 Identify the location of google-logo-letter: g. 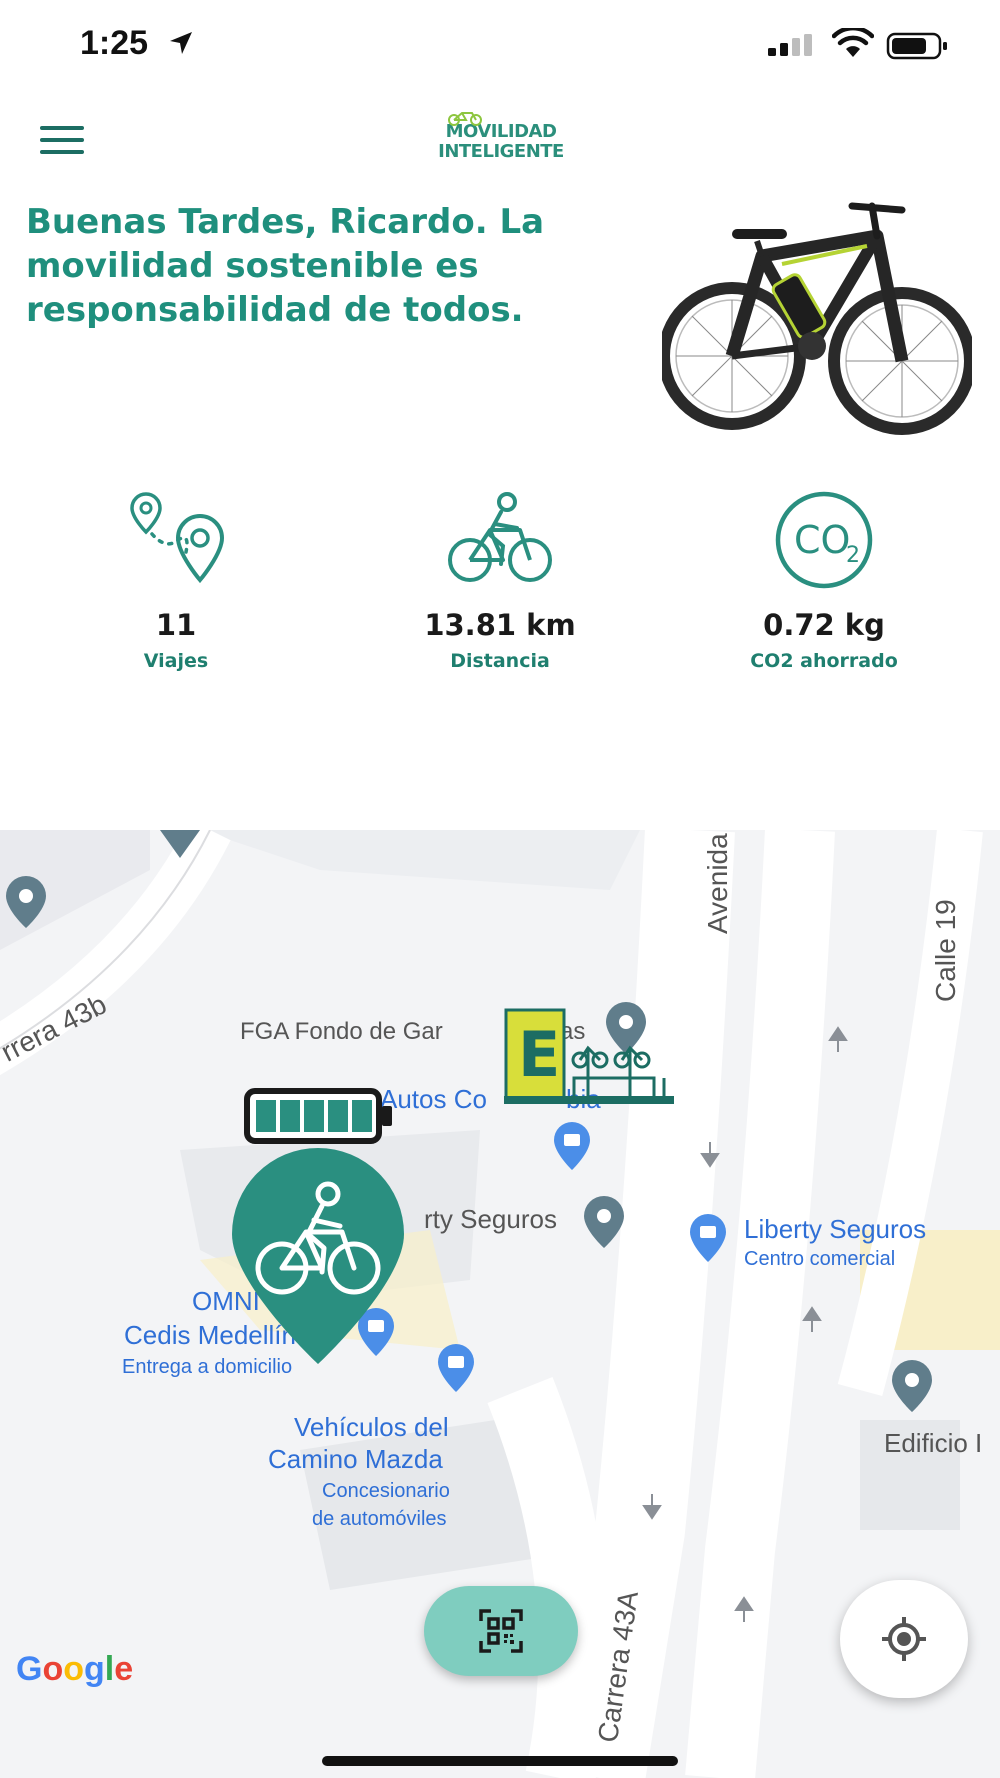
(94, 1669).